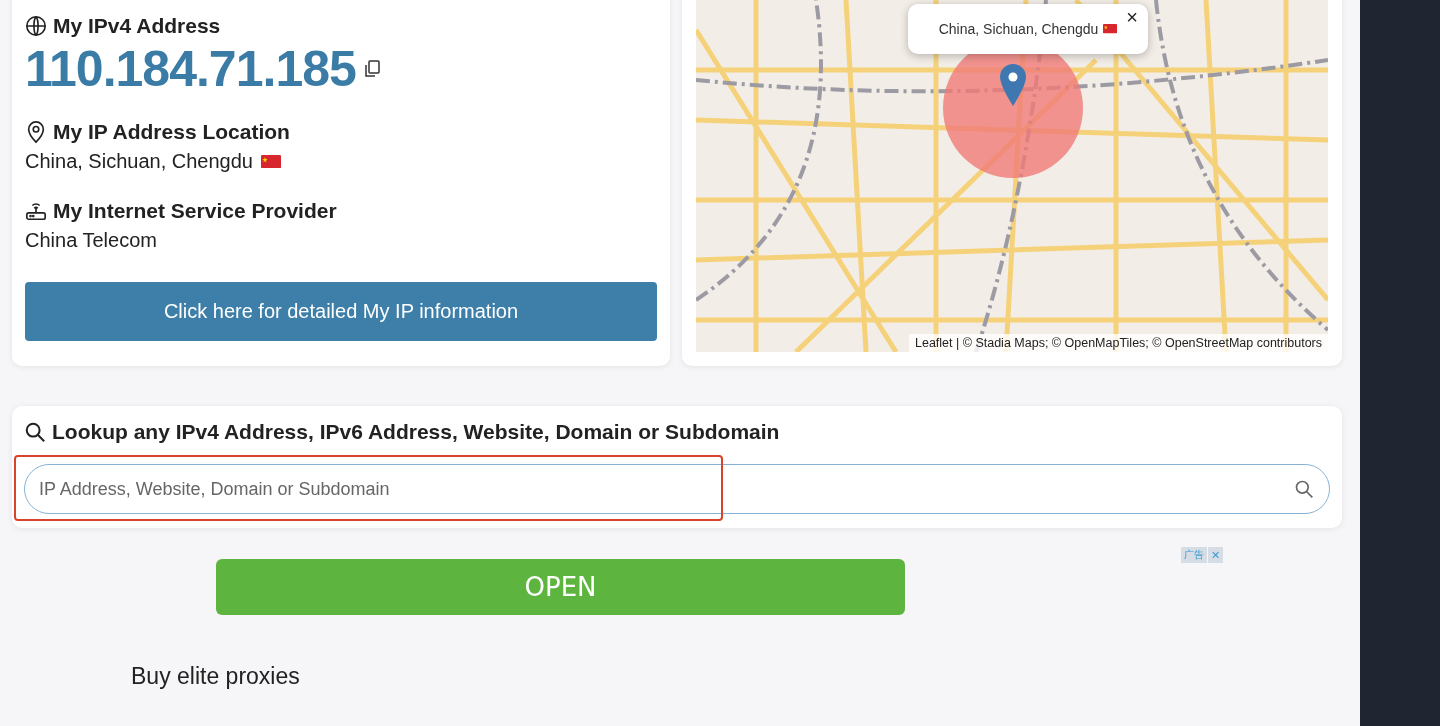  Describe the element at coordinates (137, 26) in the screenshot. I see `section-heading: My IPv4 Address` at that location.